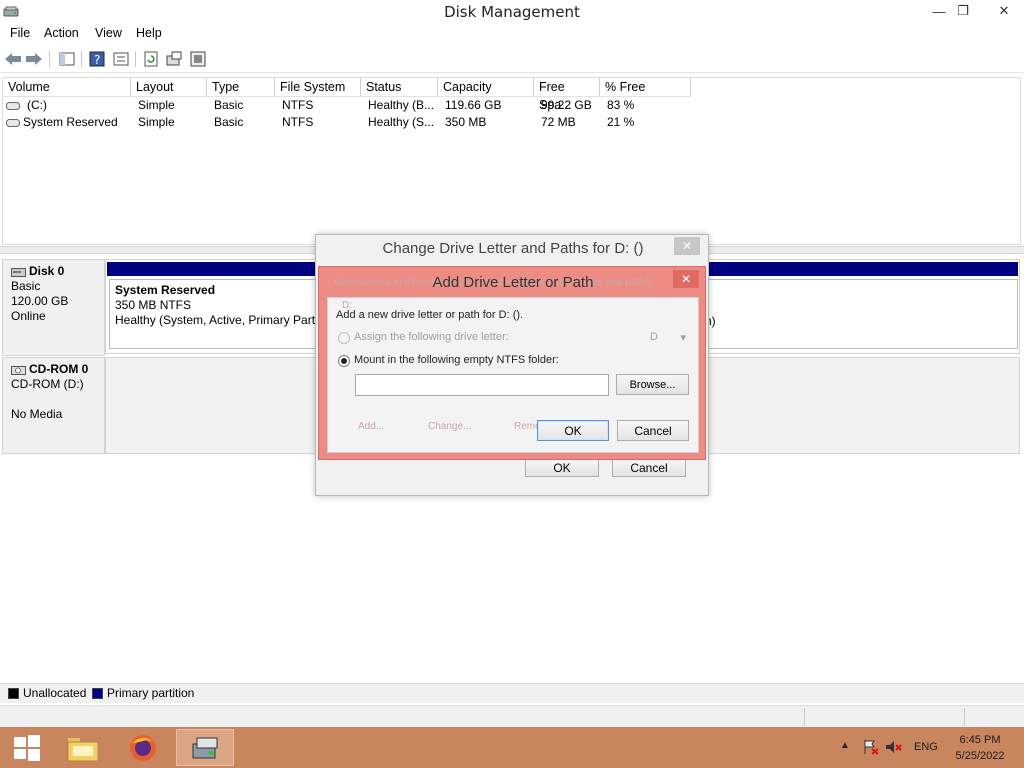 The image size is (1024, 768). What do you see at coordinates (980, 756) in the screenshot?
I see `clock-date: 5/25/2022` at bounding box center [980, 756].